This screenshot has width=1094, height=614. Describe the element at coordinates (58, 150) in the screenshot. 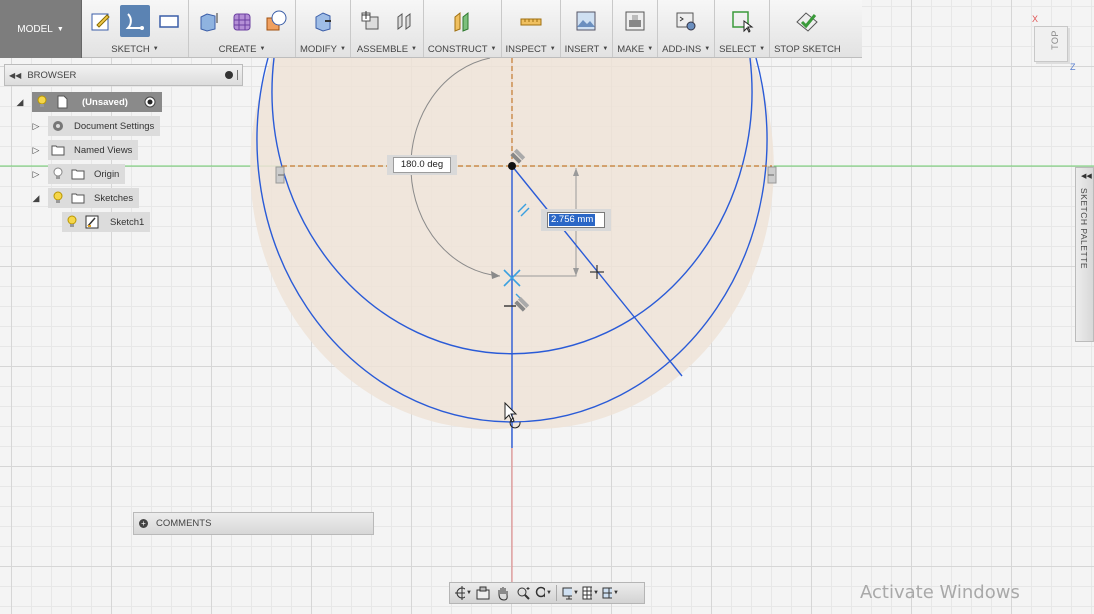

I see `folder-icon` at that location.